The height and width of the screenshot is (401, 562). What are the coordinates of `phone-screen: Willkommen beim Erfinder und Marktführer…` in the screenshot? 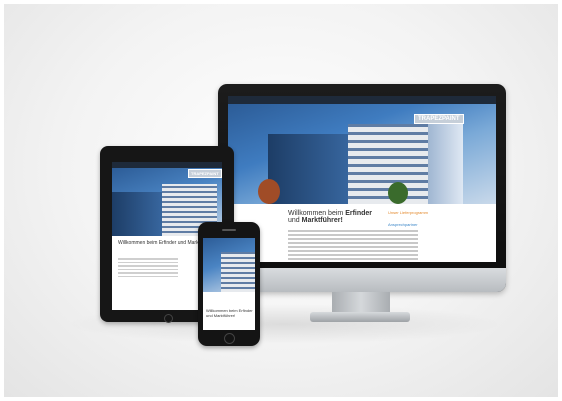 It's located at (229, 284).